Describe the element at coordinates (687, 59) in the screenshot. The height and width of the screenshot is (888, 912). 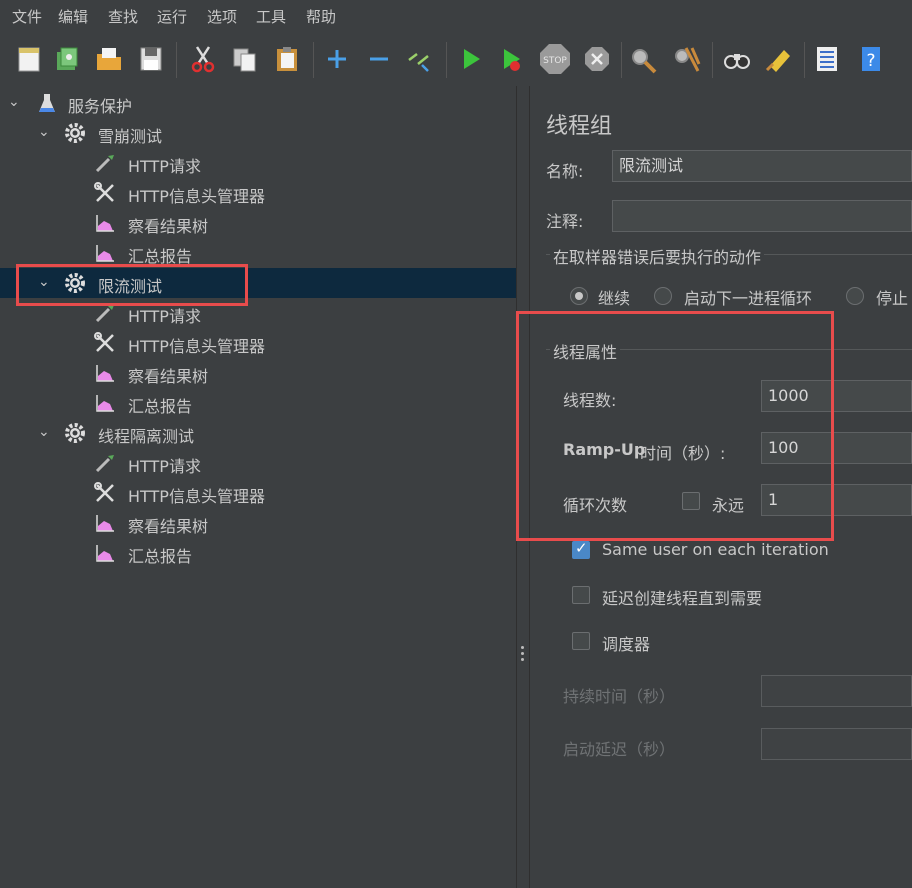
I see `clear-all-icon` at that location.